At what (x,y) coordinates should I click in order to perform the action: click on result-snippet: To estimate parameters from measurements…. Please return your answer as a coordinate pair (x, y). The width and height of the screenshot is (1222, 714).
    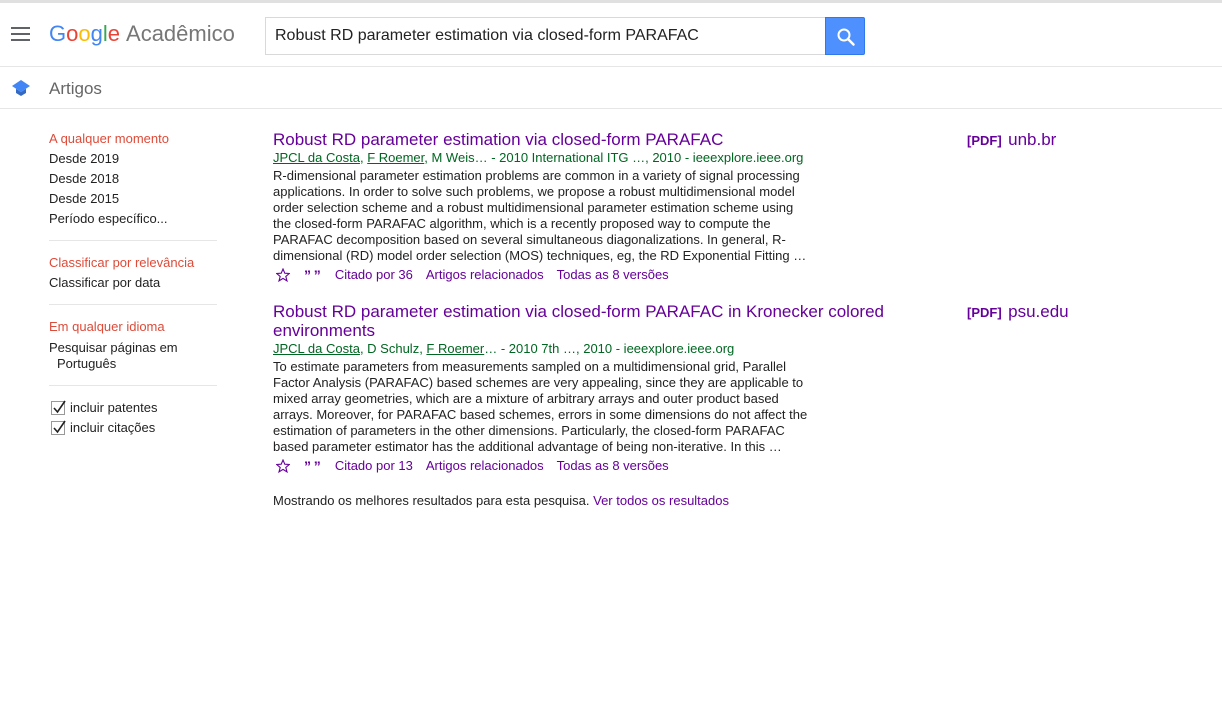
    Looking at the image, I should click on (540, 406).